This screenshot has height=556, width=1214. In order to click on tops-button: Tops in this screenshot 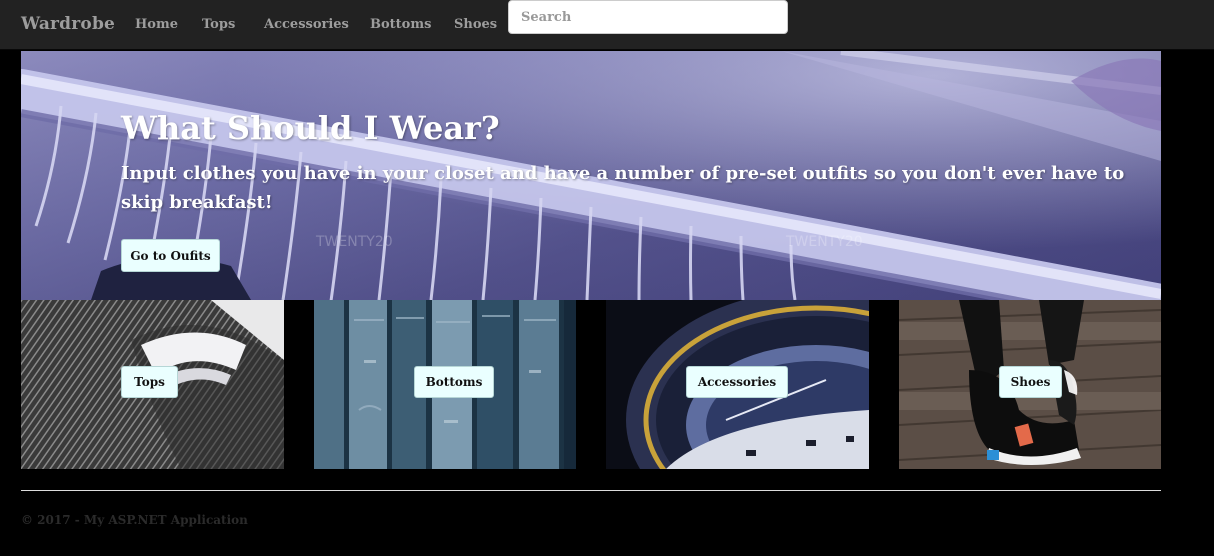, I will do `click(149, 382)`.